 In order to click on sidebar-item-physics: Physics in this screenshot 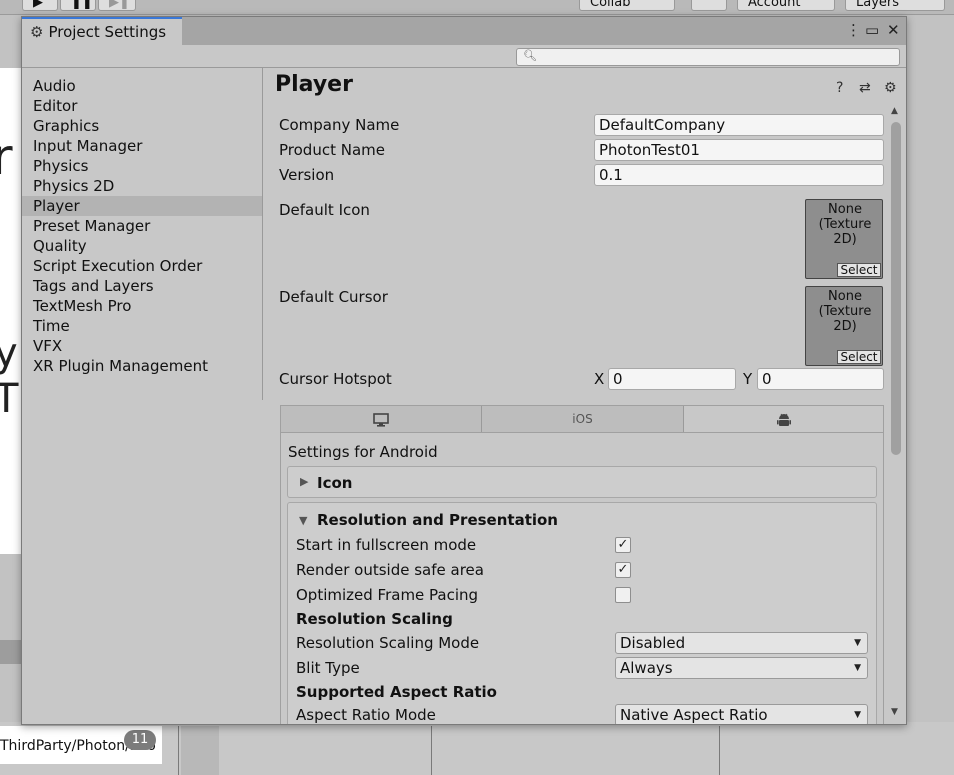, I will do `click(142, 166)`.